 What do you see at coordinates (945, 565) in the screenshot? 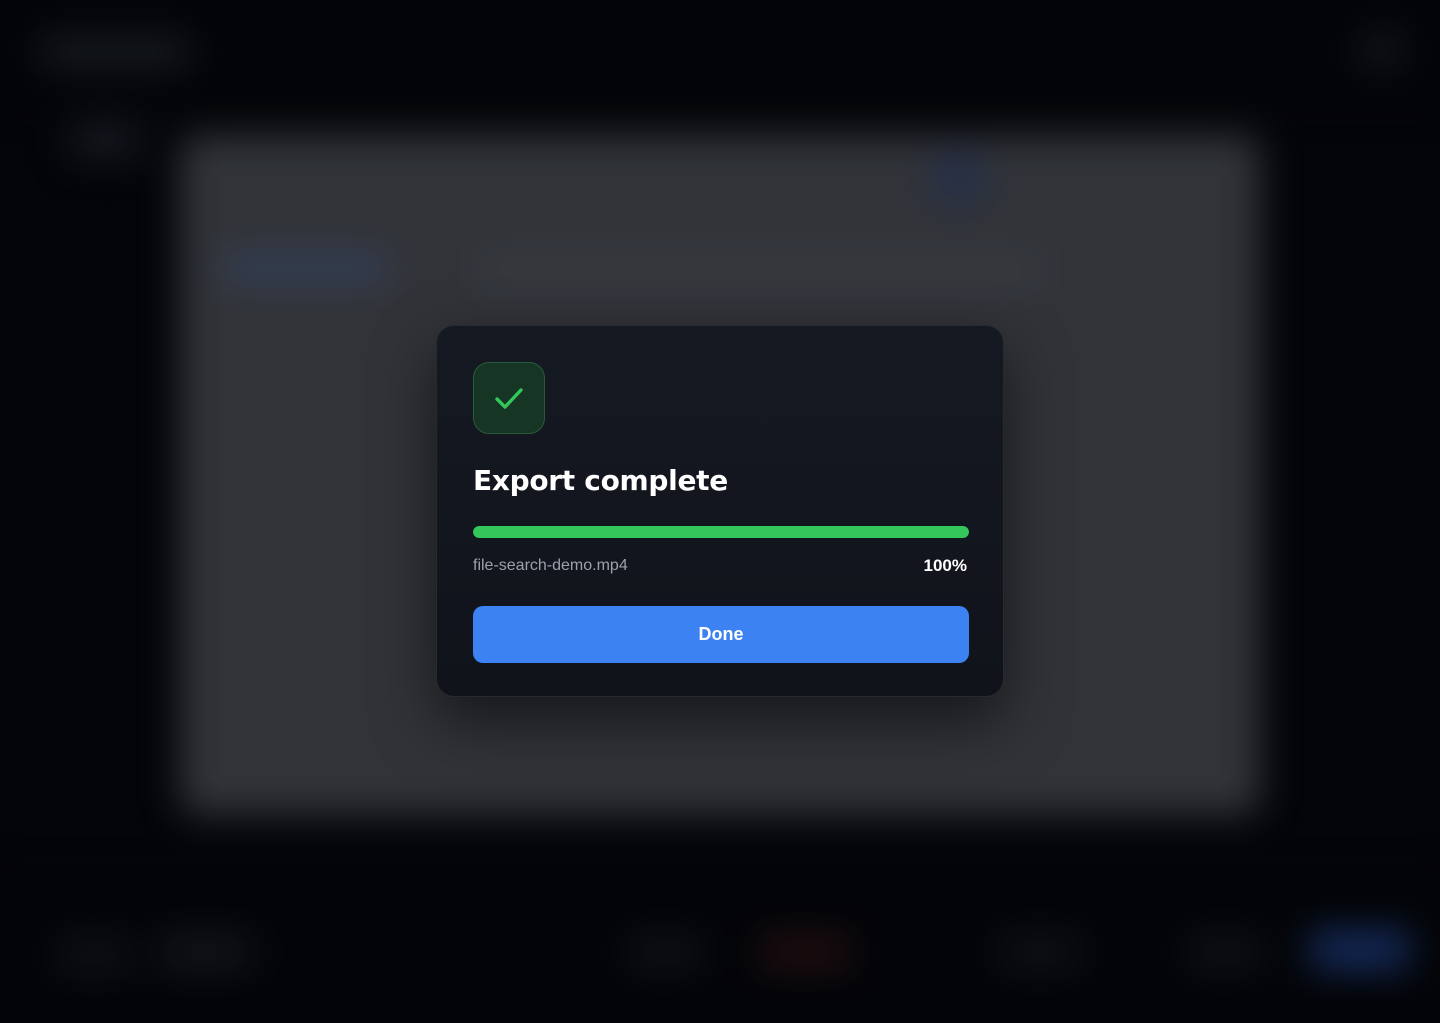
I see `progress-percent: 100%` at bounding box center [945, 565].